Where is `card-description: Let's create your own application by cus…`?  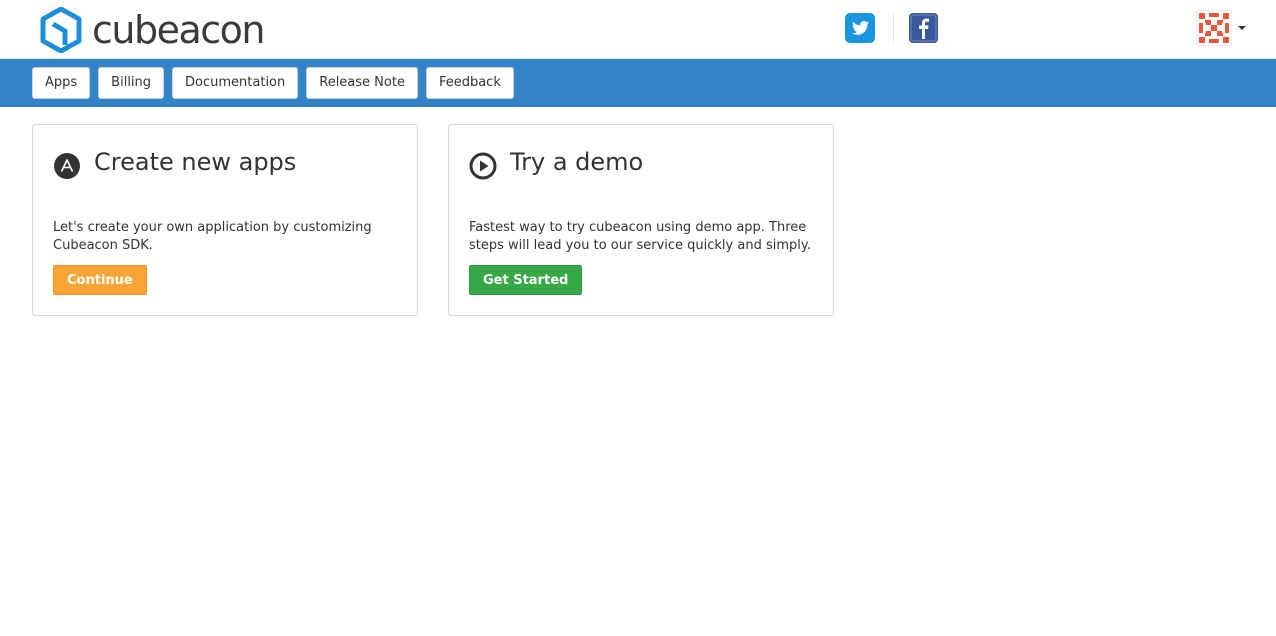 card-description: Let's create your own application by cus… is located at coordinates (212, 236).